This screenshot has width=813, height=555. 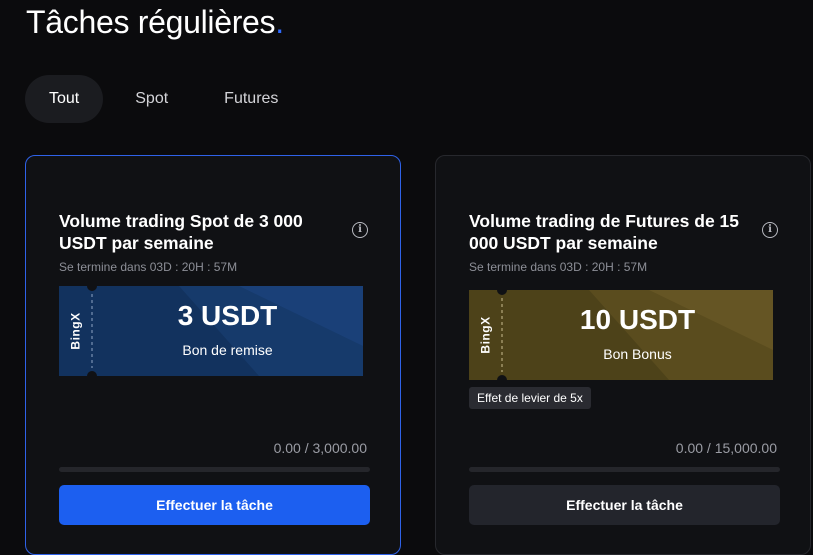 What do you see at coordinates (251, 99) in the screenshot?
I see `tab-futures: Futures` at bounding box center [251, 99].